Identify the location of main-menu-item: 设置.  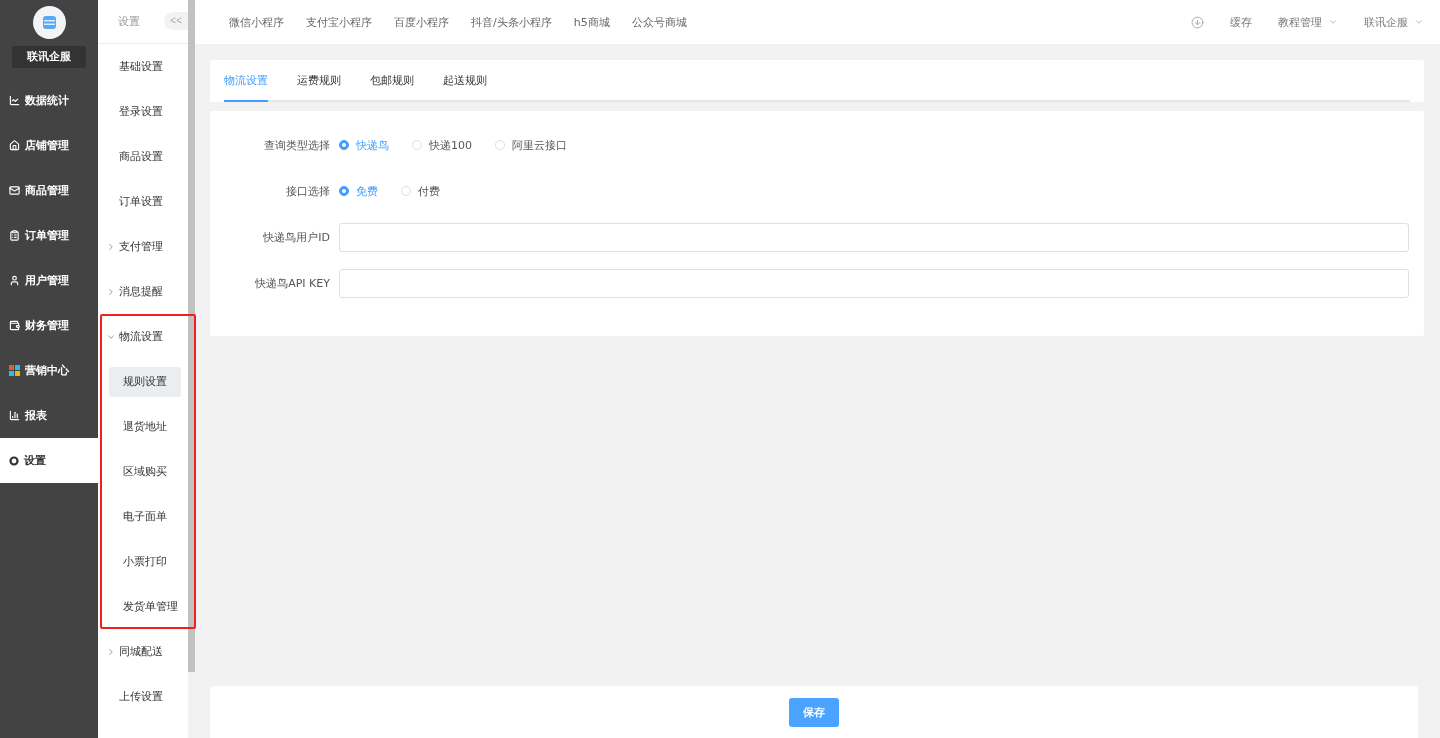
(49, 460).